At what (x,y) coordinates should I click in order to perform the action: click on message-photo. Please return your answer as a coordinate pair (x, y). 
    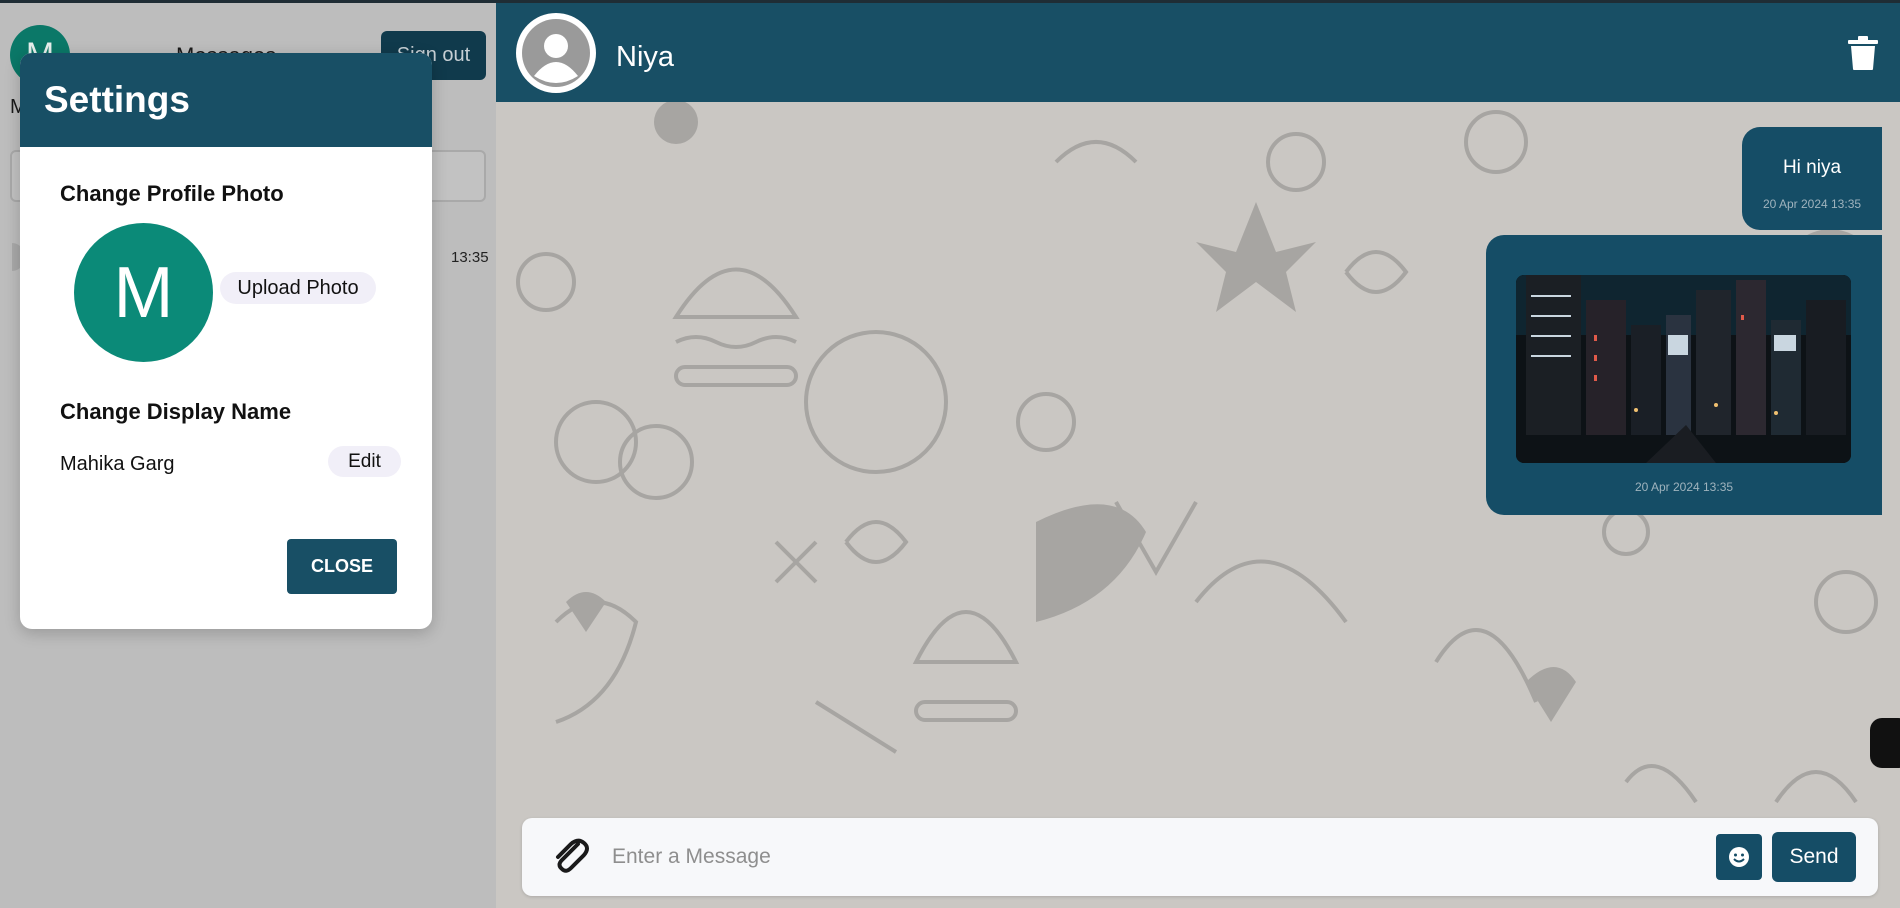
    Looking at the image, I should click on (1683, 369).